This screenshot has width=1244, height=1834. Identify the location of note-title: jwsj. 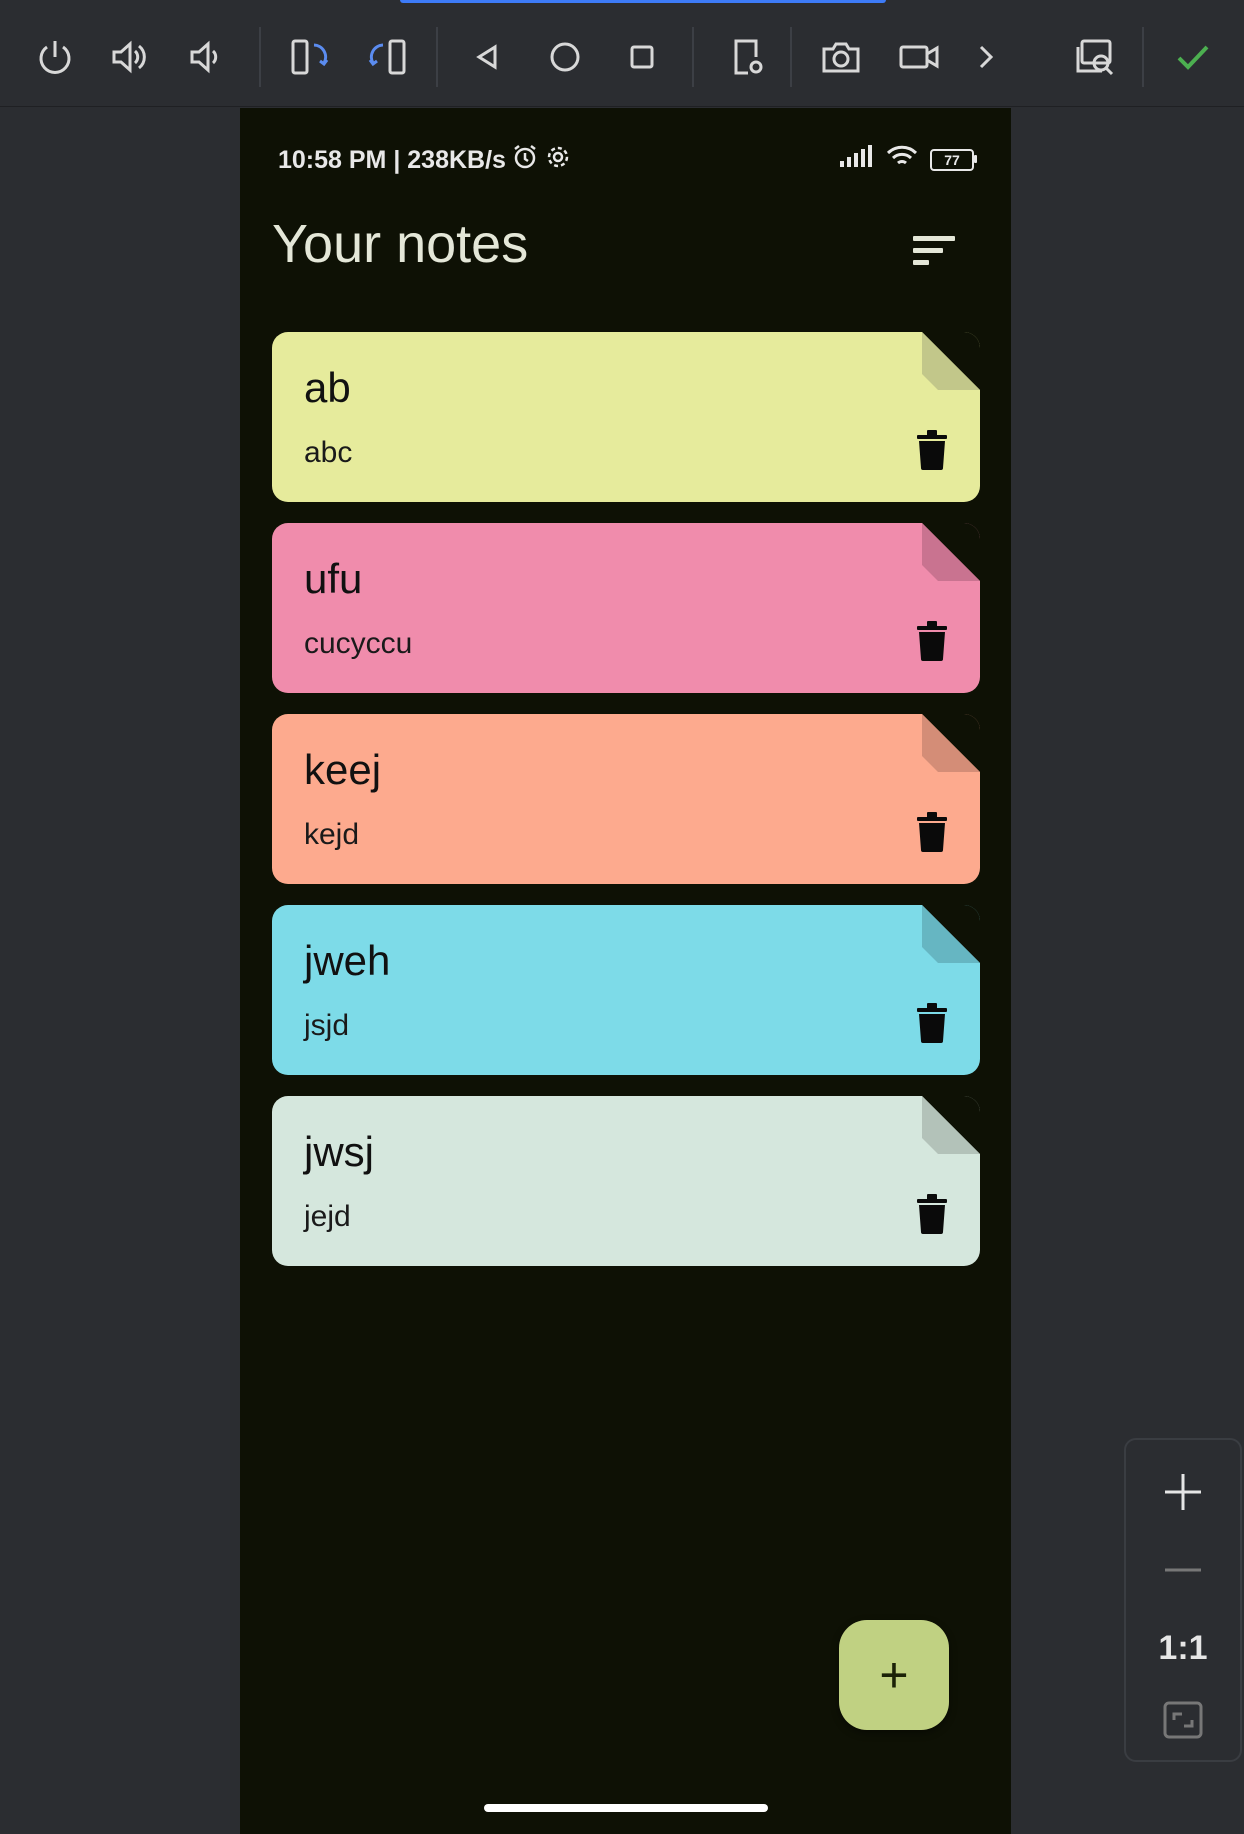
(339, 1151).